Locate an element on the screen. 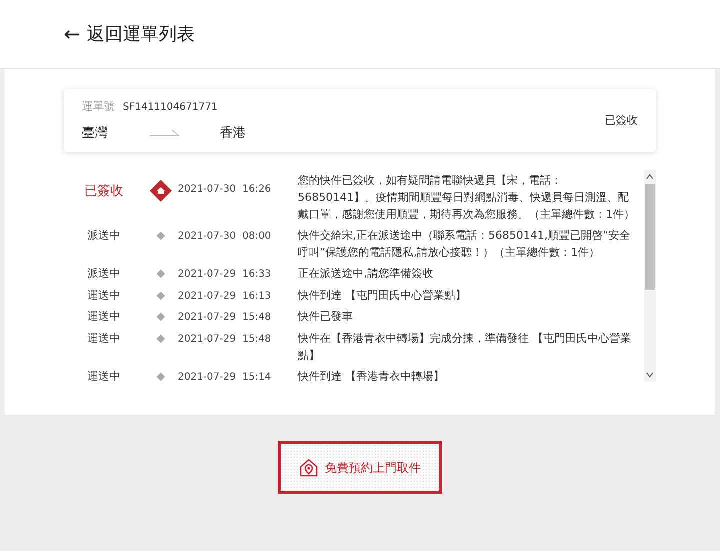  event-time: 2021-07-29 16:13 is located at coordinates (225, 297).